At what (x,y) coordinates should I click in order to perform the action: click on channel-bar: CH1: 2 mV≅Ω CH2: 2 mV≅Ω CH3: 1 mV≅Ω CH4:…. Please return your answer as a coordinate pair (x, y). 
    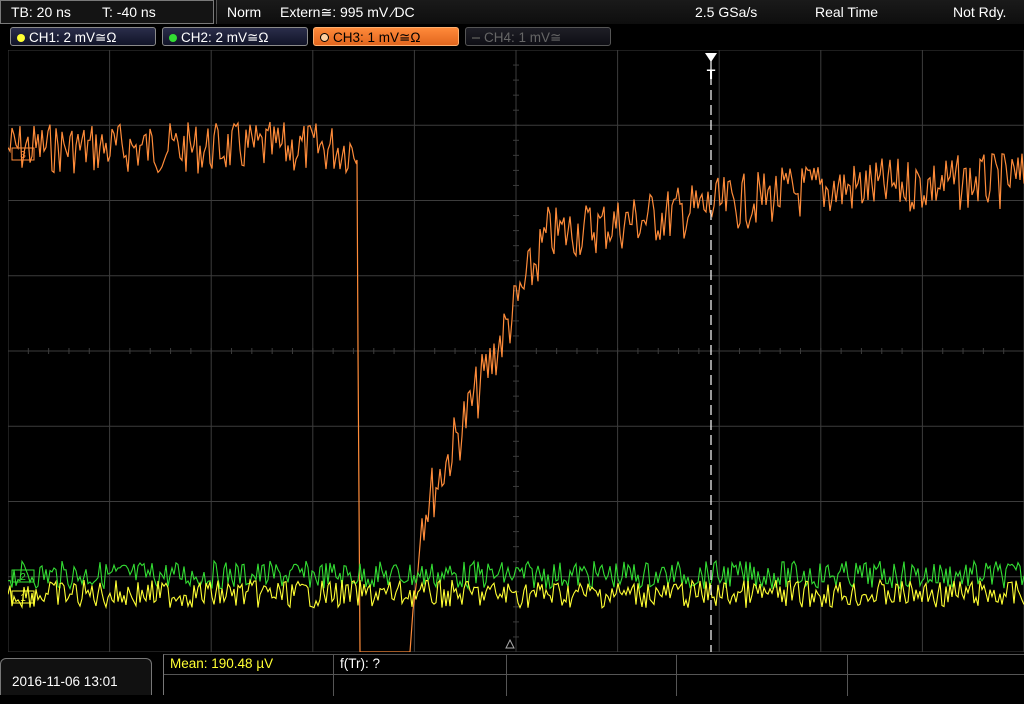
    Looking at the image, I should click on (512, 37).